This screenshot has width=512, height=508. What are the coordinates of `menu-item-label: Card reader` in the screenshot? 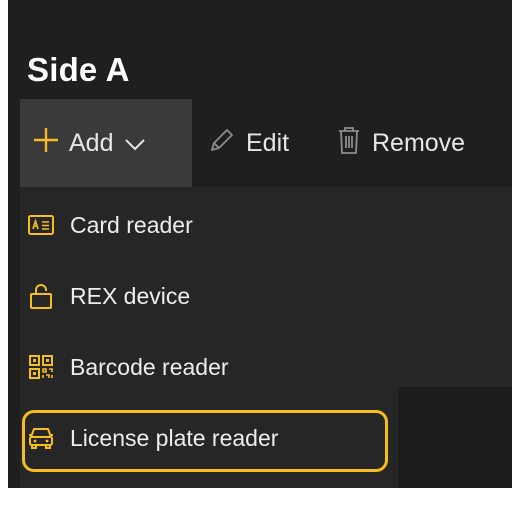 It's located at (131, 224).